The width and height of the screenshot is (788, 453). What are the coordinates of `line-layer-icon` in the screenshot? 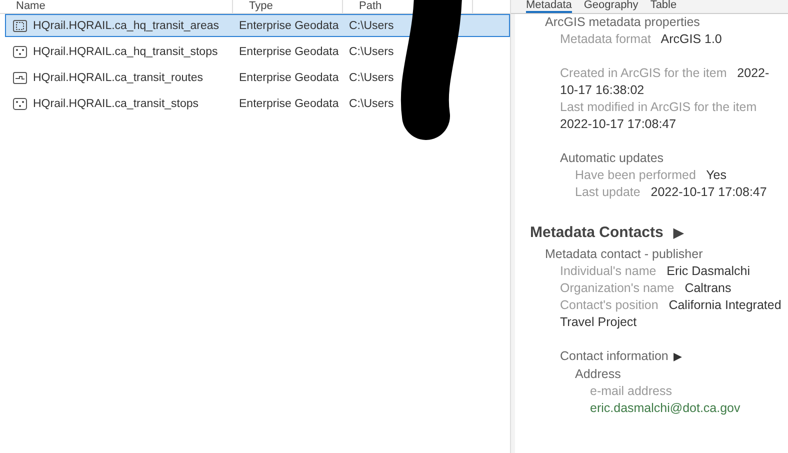 It's located at (20, 78).